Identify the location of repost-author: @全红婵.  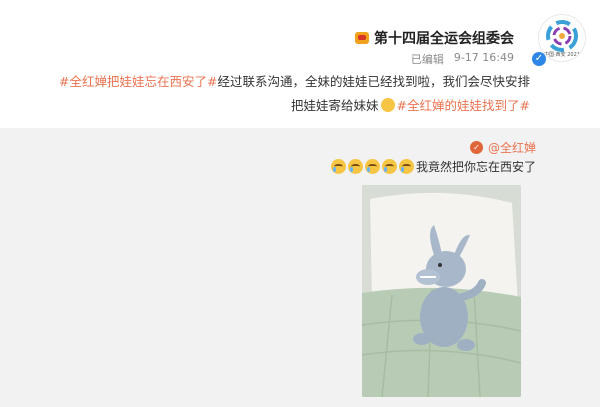
(512, 147).